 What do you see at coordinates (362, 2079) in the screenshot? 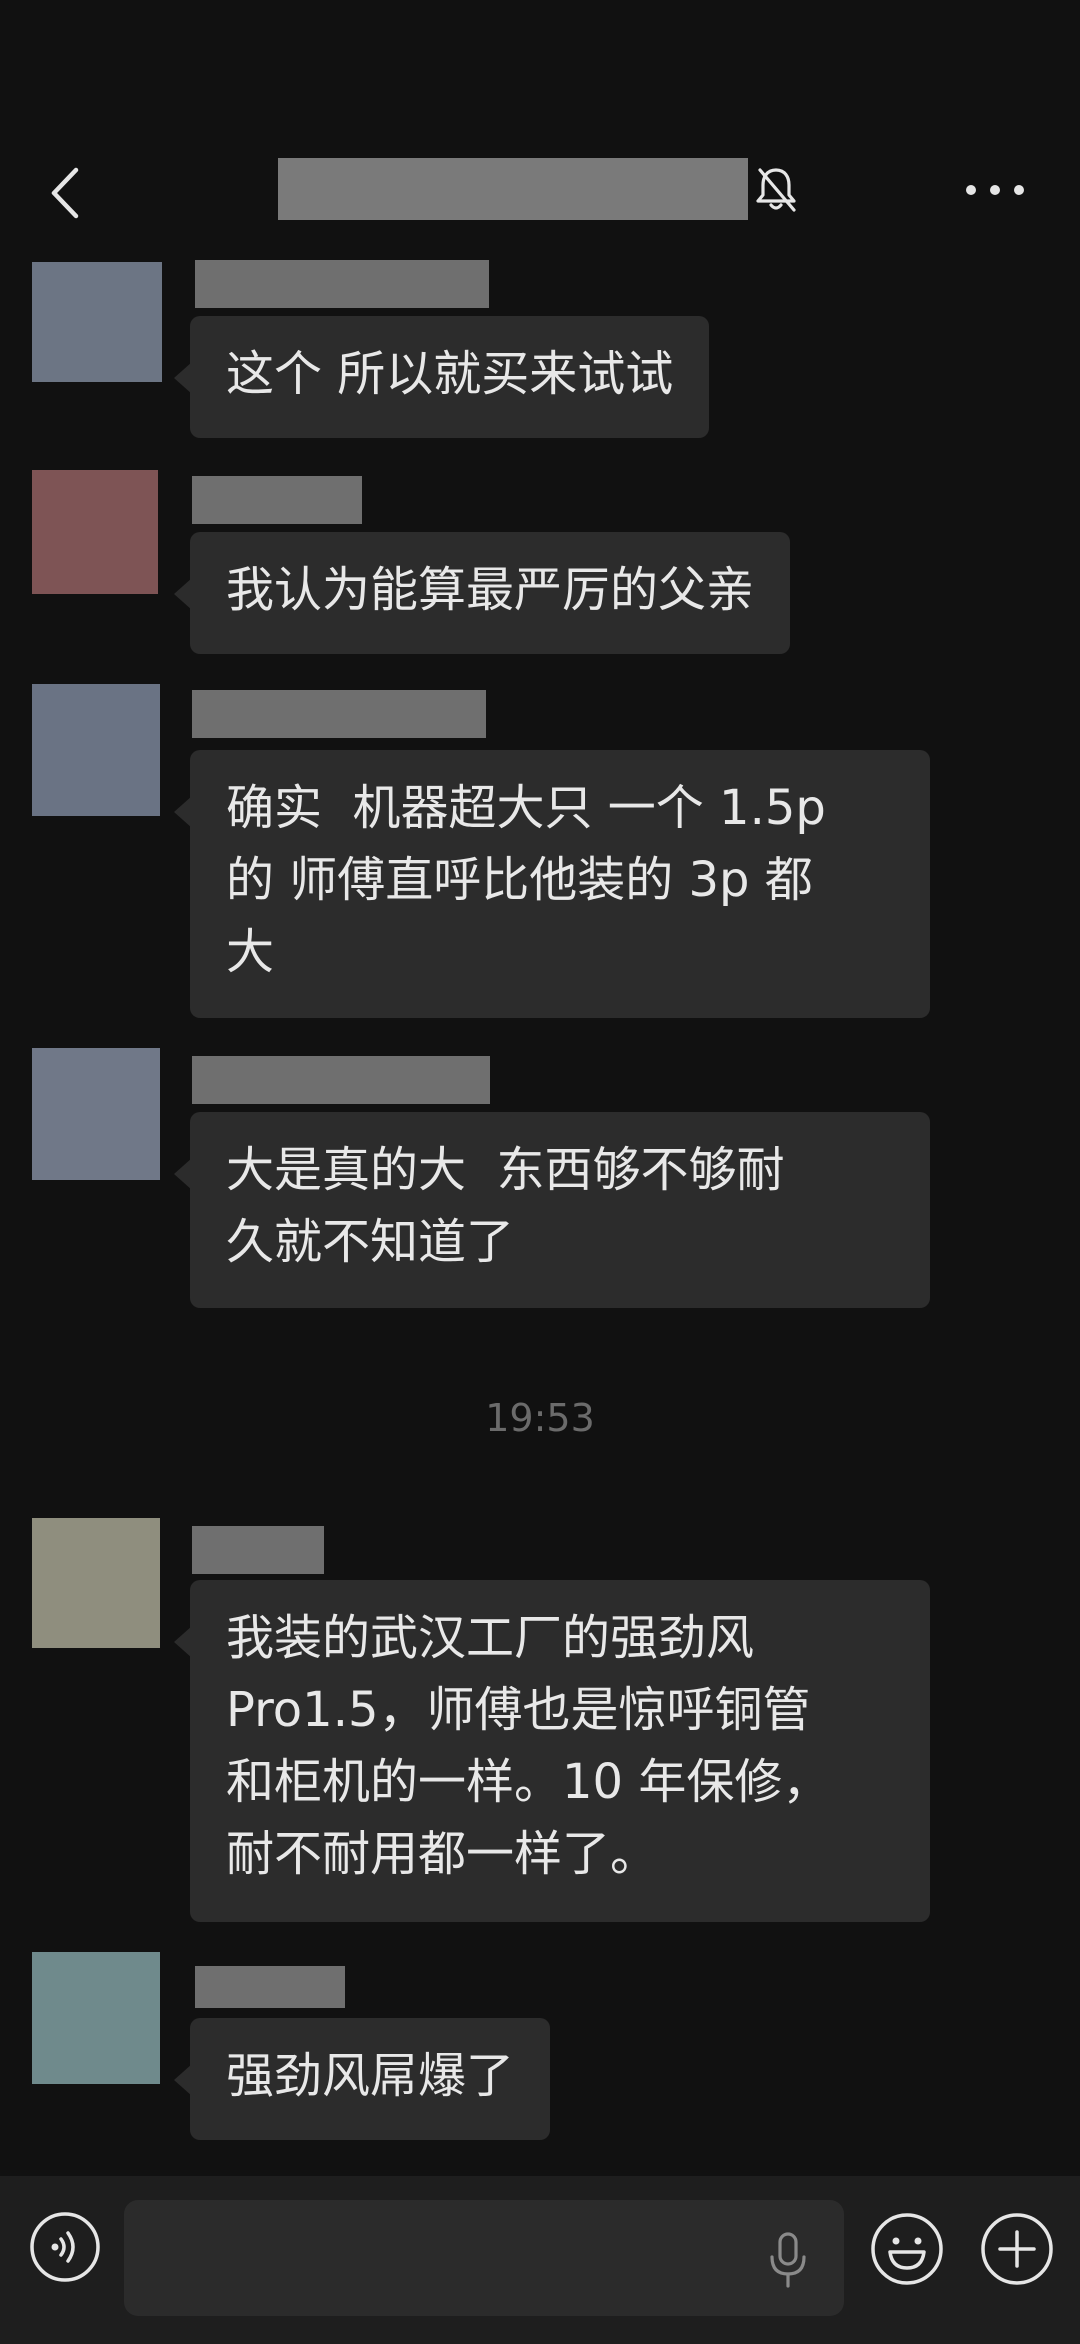
I see `message-bubble: 强劲风屌爆了` at bounding box center [362, 2079].